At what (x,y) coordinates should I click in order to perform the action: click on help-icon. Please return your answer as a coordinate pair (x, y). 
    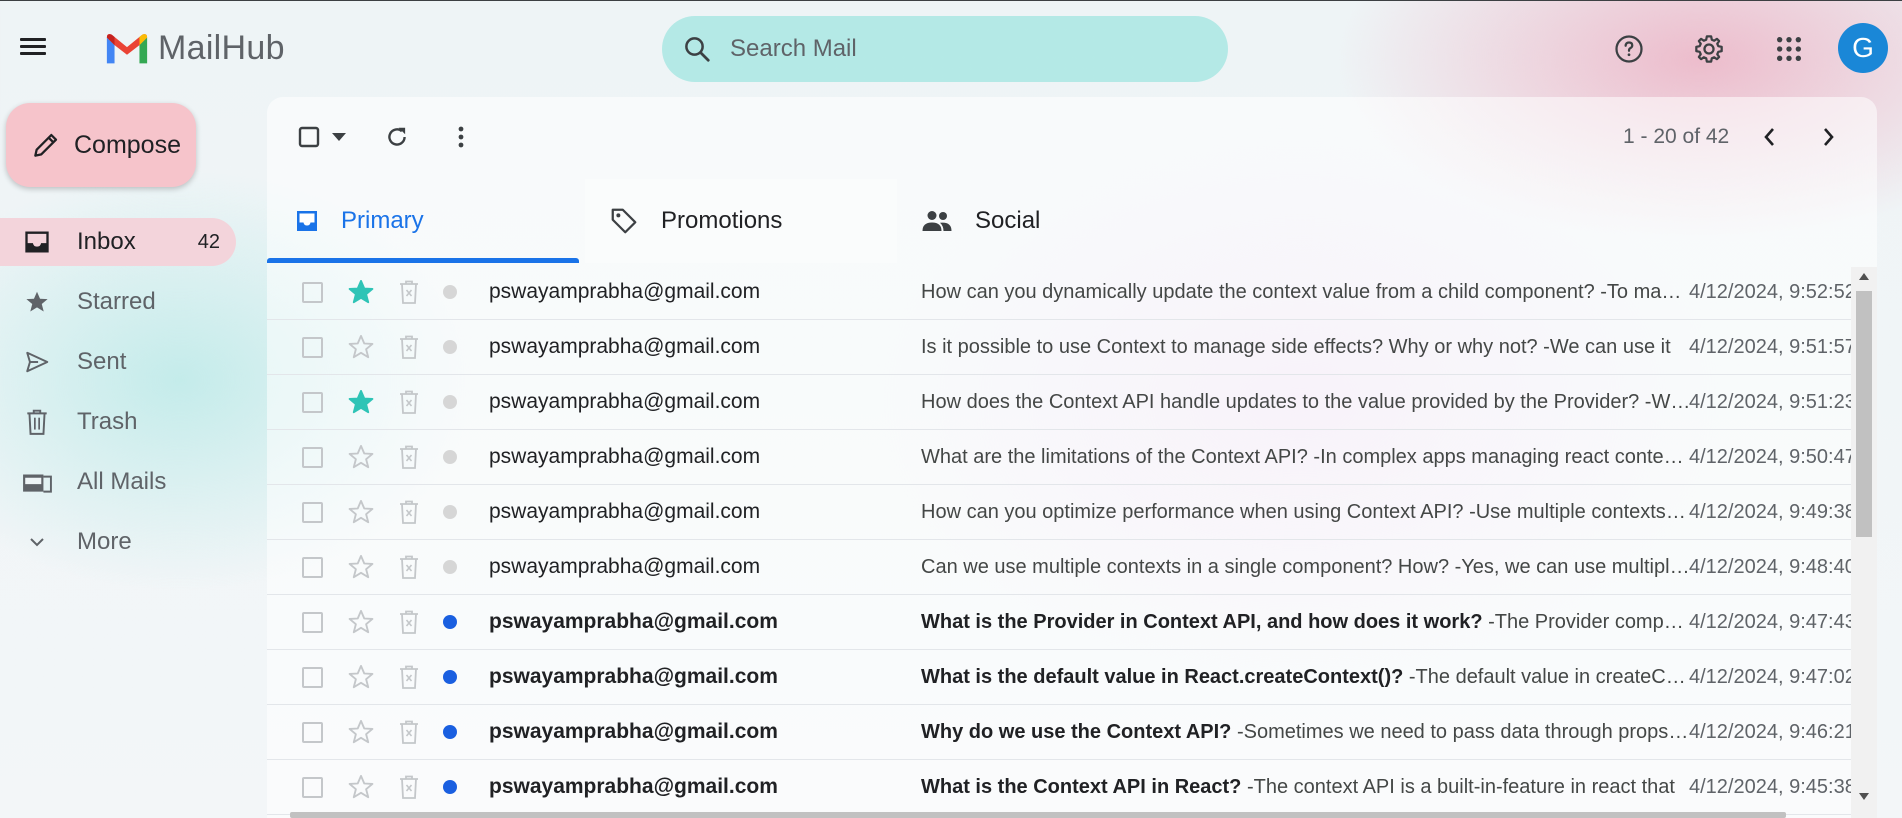
    Looking at the image, I should click on (1629, 49).